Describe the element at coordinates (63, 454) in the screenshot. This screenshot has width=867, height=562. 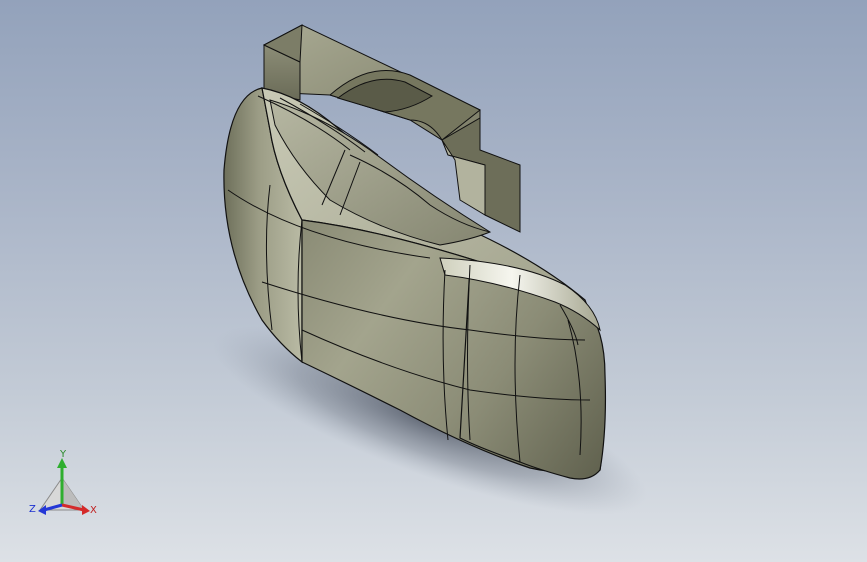
I see `axis-y-label: Y` at that location.